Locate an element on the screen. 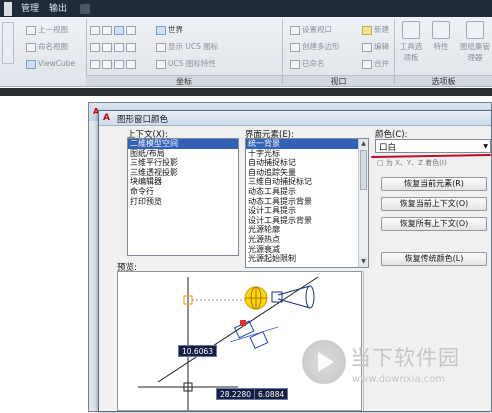 This screenshot has height=413, width=492. dynamic-input-angle: 6.0884 is located at coordinates (271, 394).